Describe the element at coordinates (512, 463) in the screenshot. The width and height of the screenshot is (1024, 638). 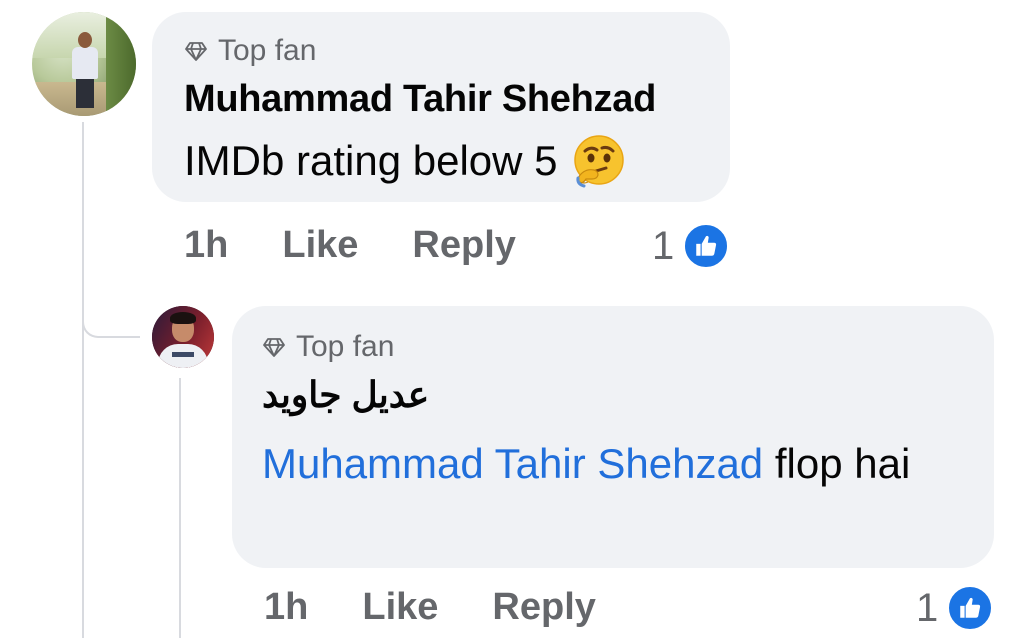
I see `mention-link: Muhammad Tahir Shehzad` at that location.